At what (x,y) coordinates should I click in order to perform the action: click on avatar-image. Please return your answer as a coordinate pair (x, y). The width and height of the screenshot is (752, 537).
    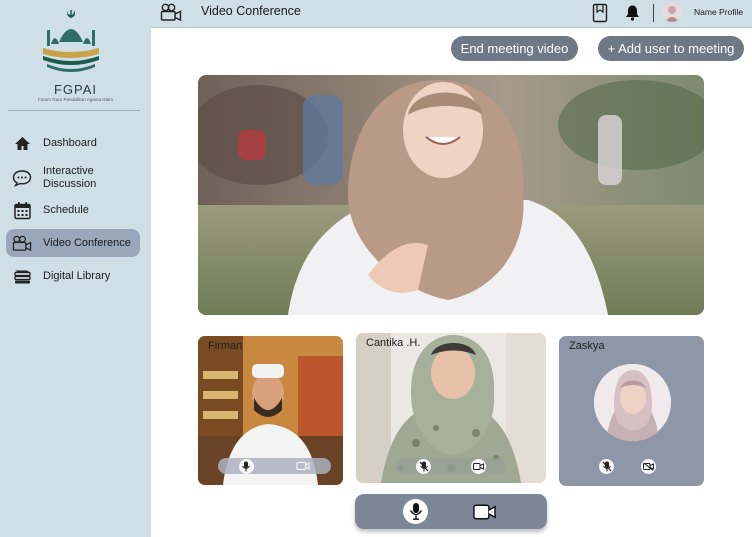
    Looking at the image, I should click on (632, 402).